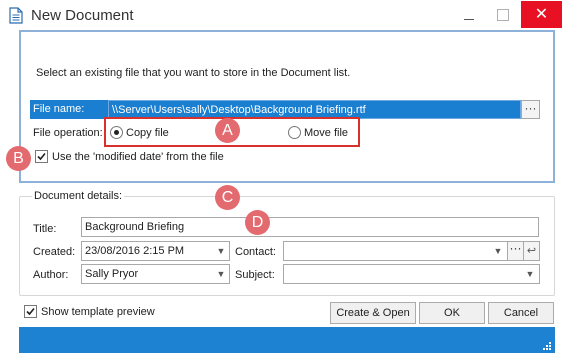 Image resolution: width=562 pixels, height=357 pixels. What do you see at coordinates (68, 133) in the screenshot?
I see `file-operation-label: File operation:` at bounding box center [68, 133].